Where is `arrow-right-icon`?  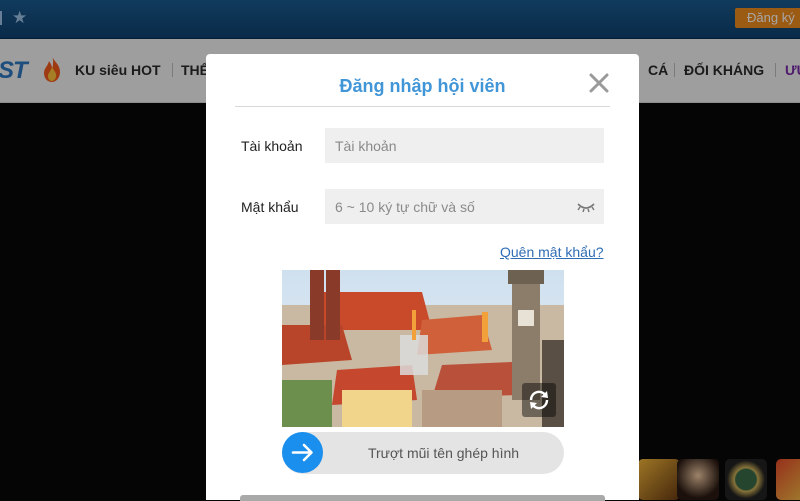
arrow-right-icon is located at coordinates (302, 452).